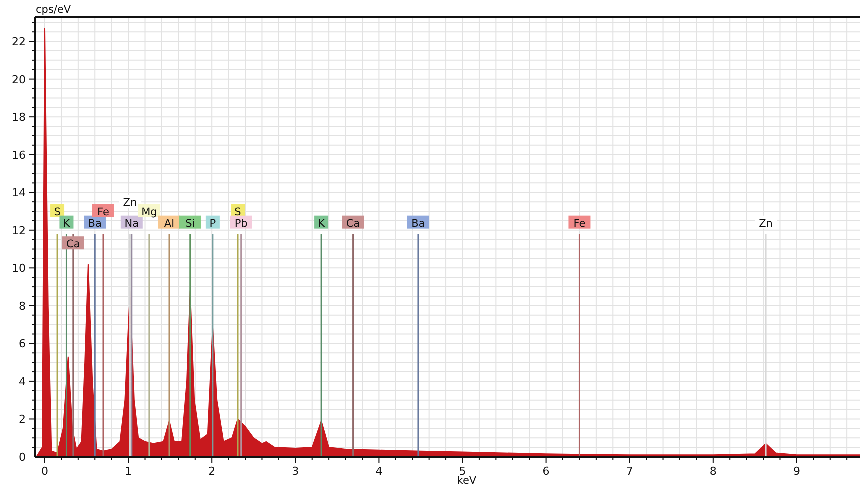 This screenshot has width=867, height=486. What do you see at coordinates (713, 471) in the screenshot?
I see `x-tick-label: 8` at bounding box center [713, 471].